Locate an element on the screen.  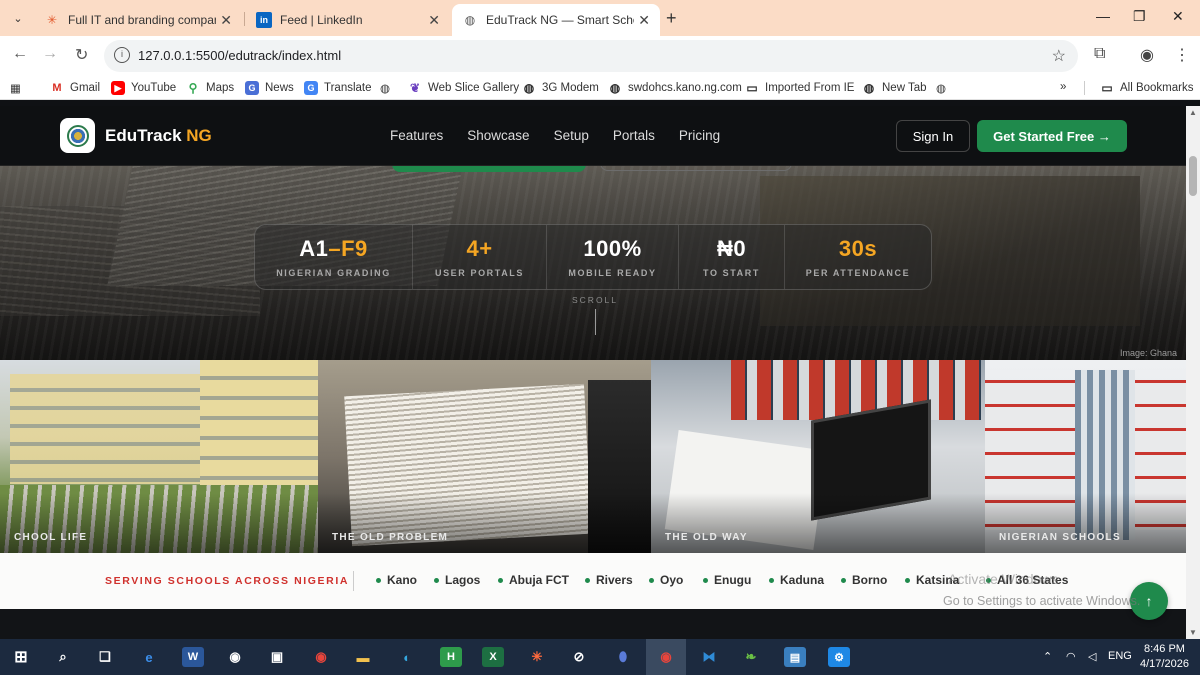
logo is located at coordinates (77, 135).